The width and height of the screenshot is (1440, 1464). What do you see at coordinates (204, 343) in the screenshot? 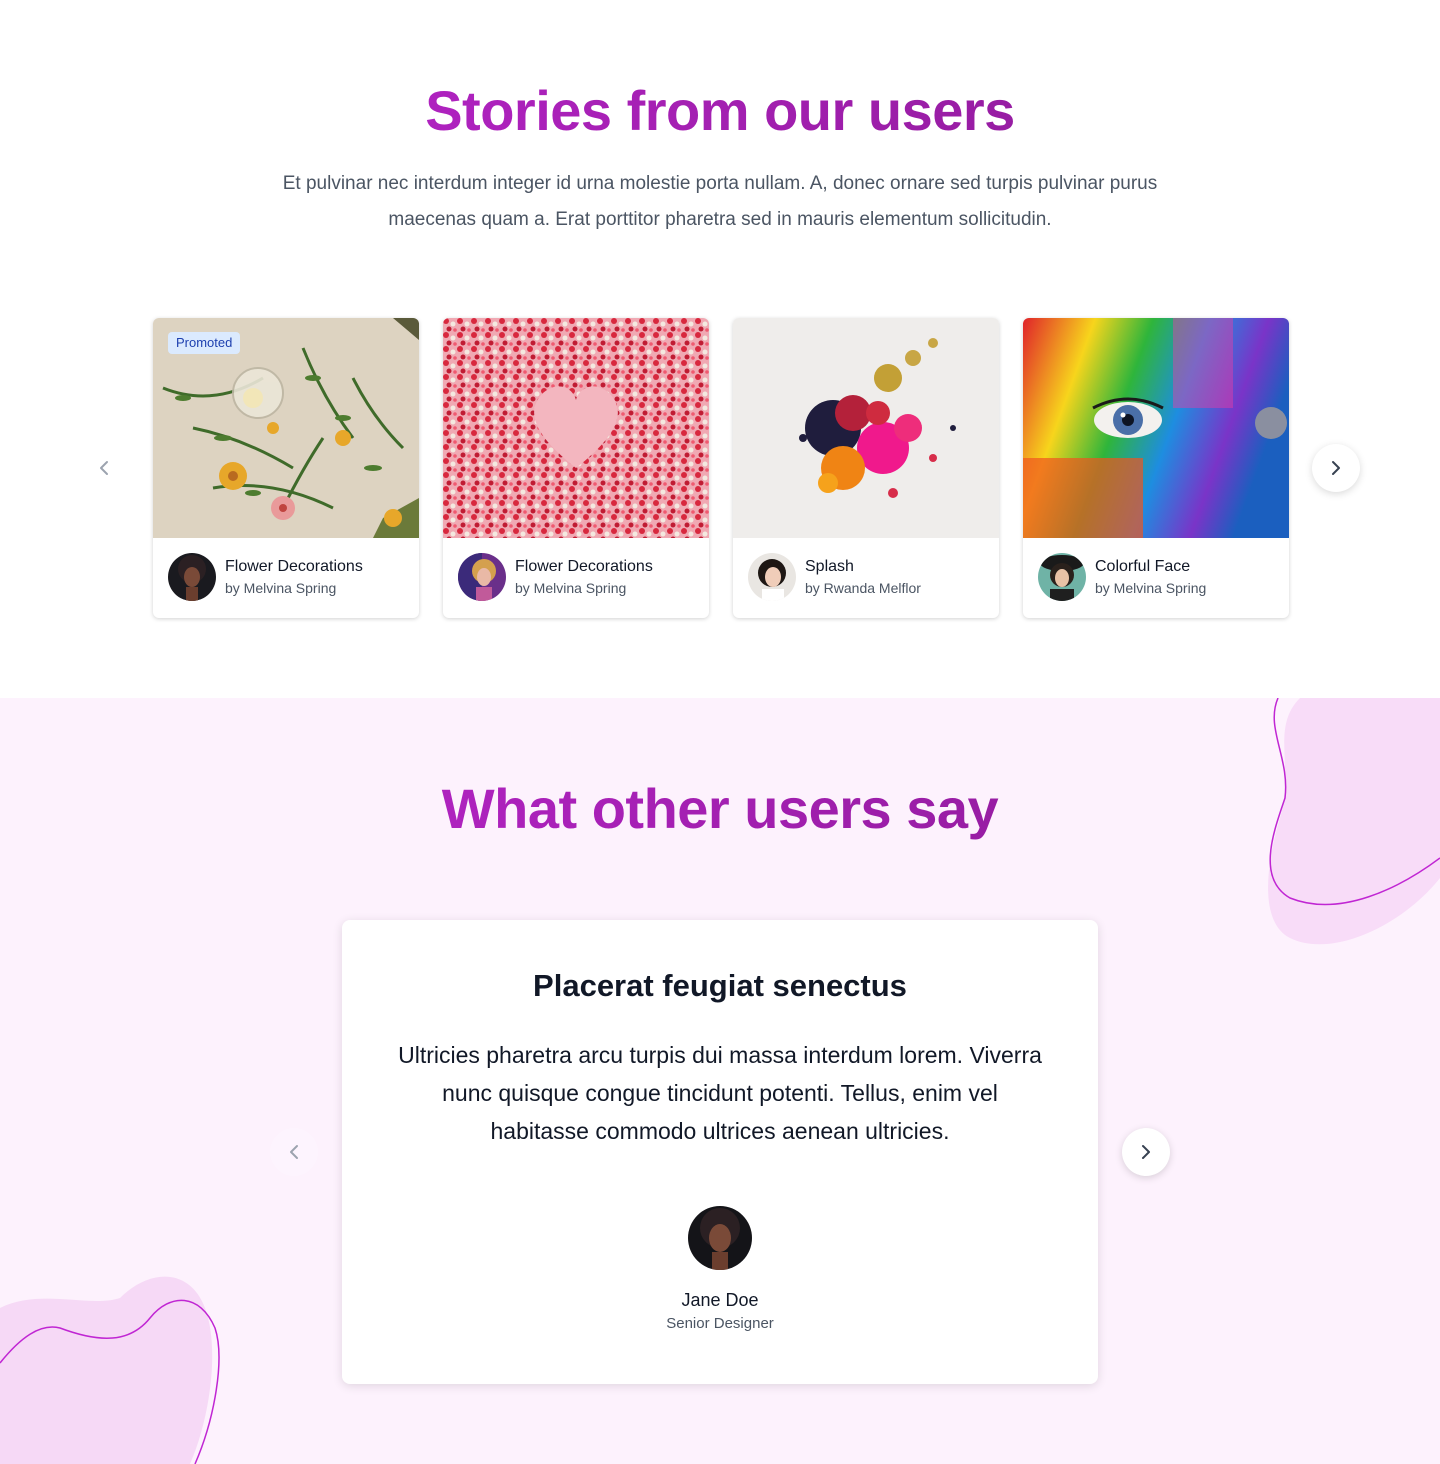
I see `promoted-badge: Promoted` at bounding box center [204, 343].